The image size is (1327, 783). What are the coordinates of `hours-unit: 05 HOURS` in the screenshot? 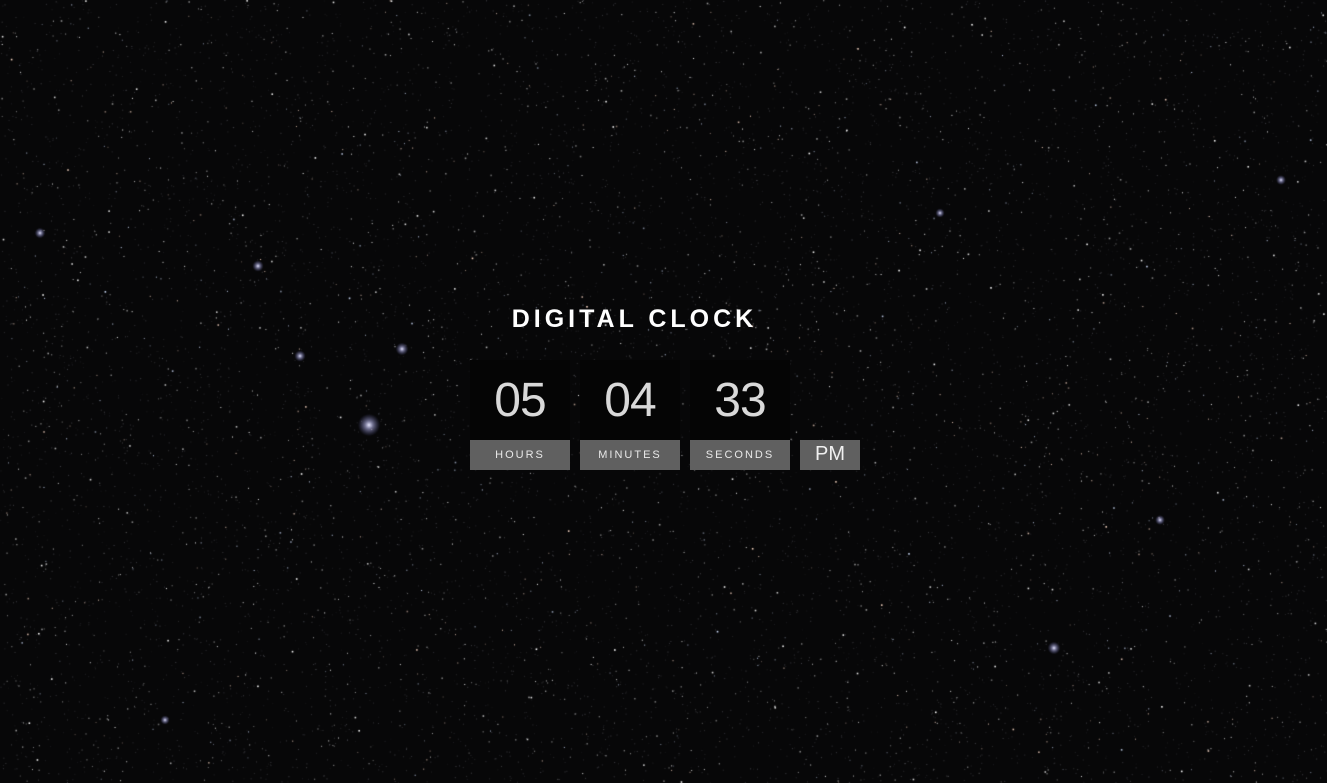 It's located at (520, 415).